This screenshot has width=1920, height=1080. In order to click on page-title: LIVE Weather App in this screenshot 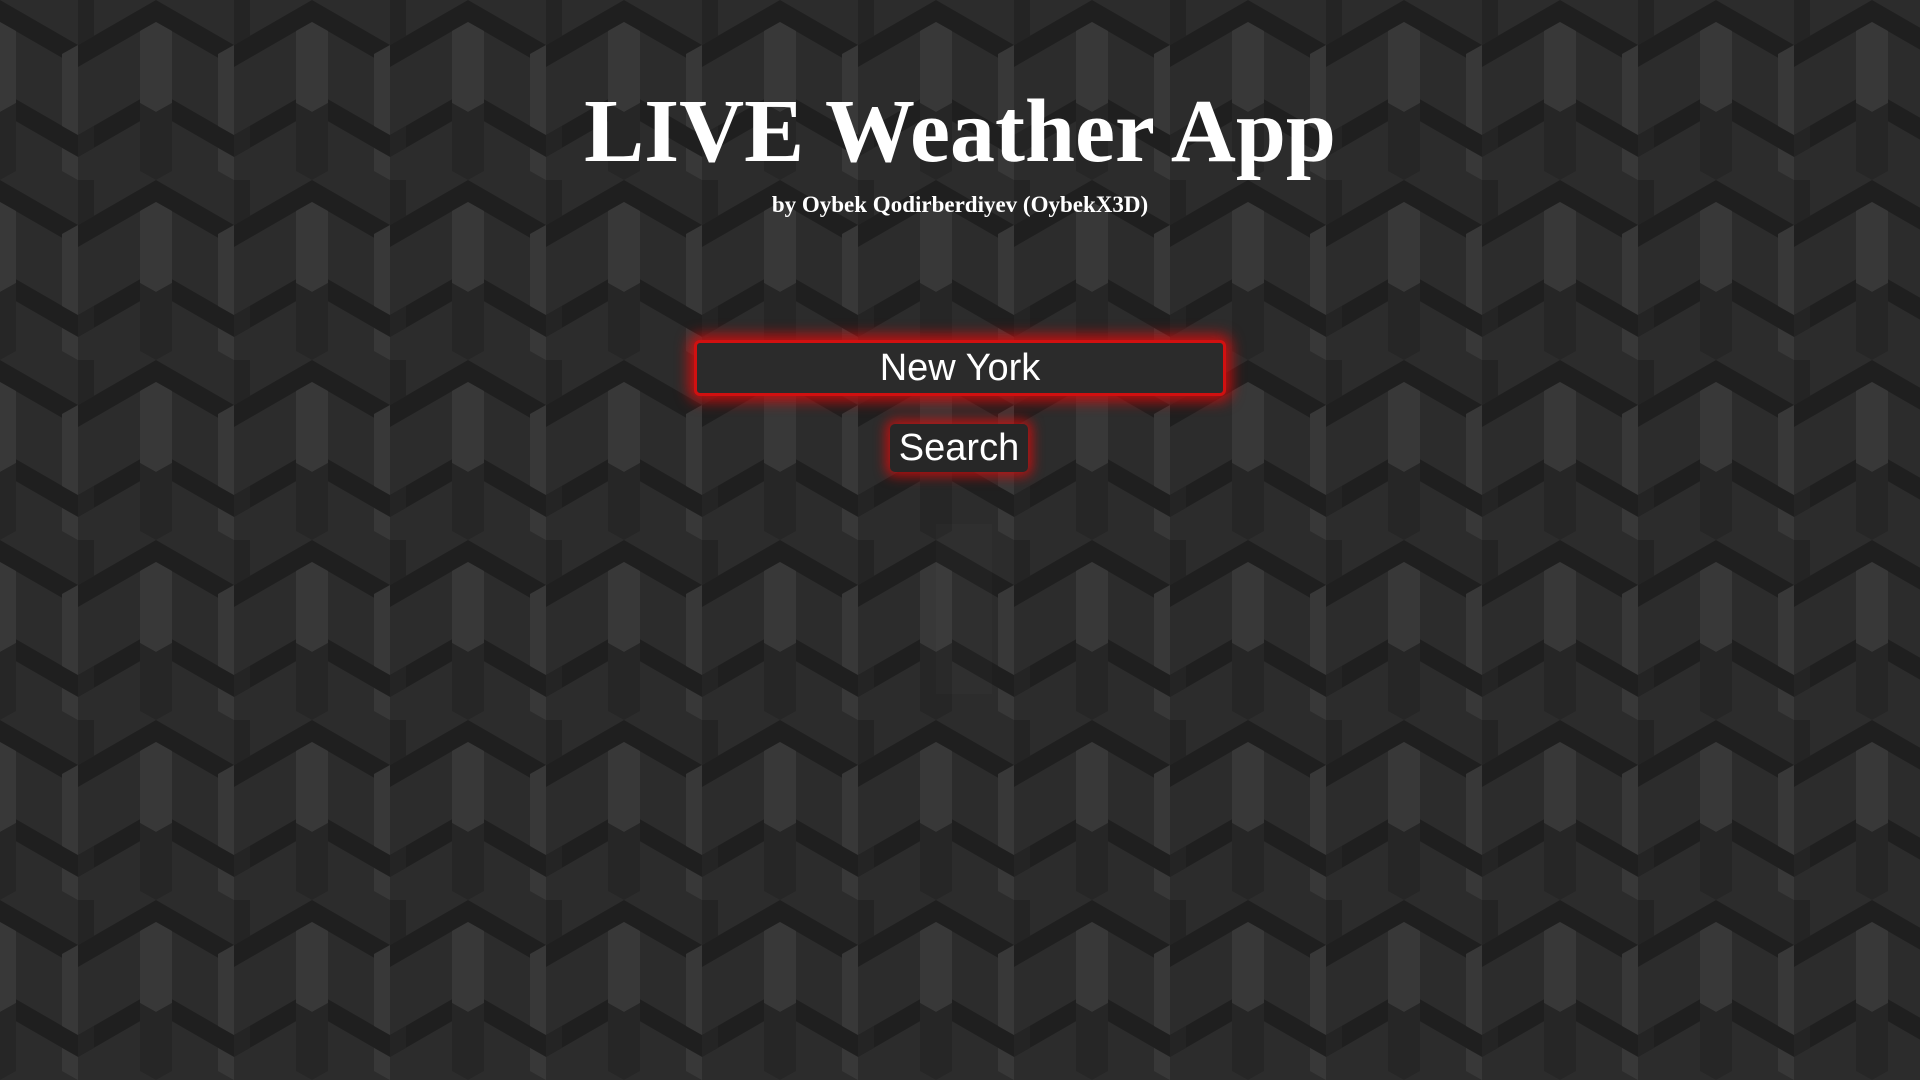, I will do `click(960, 131)`.